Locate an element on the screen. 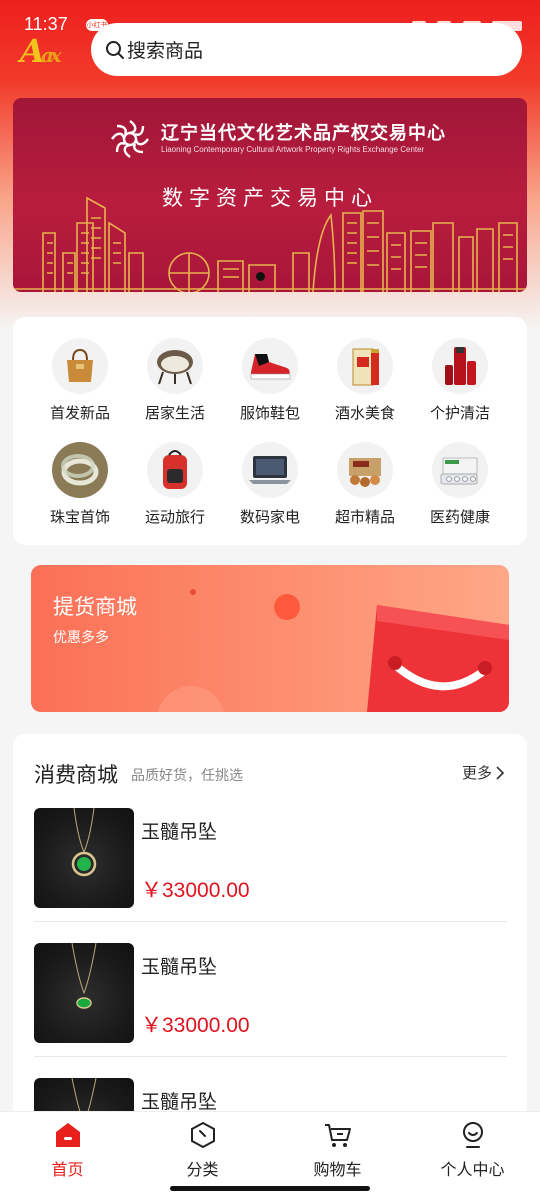 This screenshot has height=1200, width=540. category-jewelry: 珠宝首饰 is located at coordinates (80, 492).